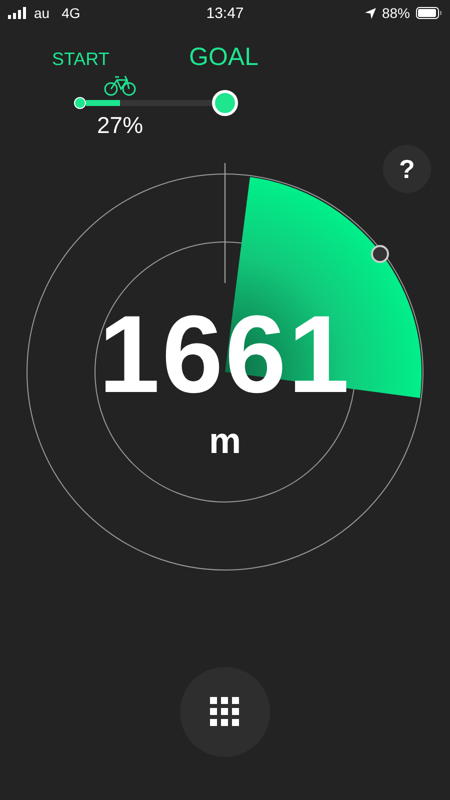  Describe the element at coordinates (407, 169) in the screenshot. I see `help-button: ?` at that location.